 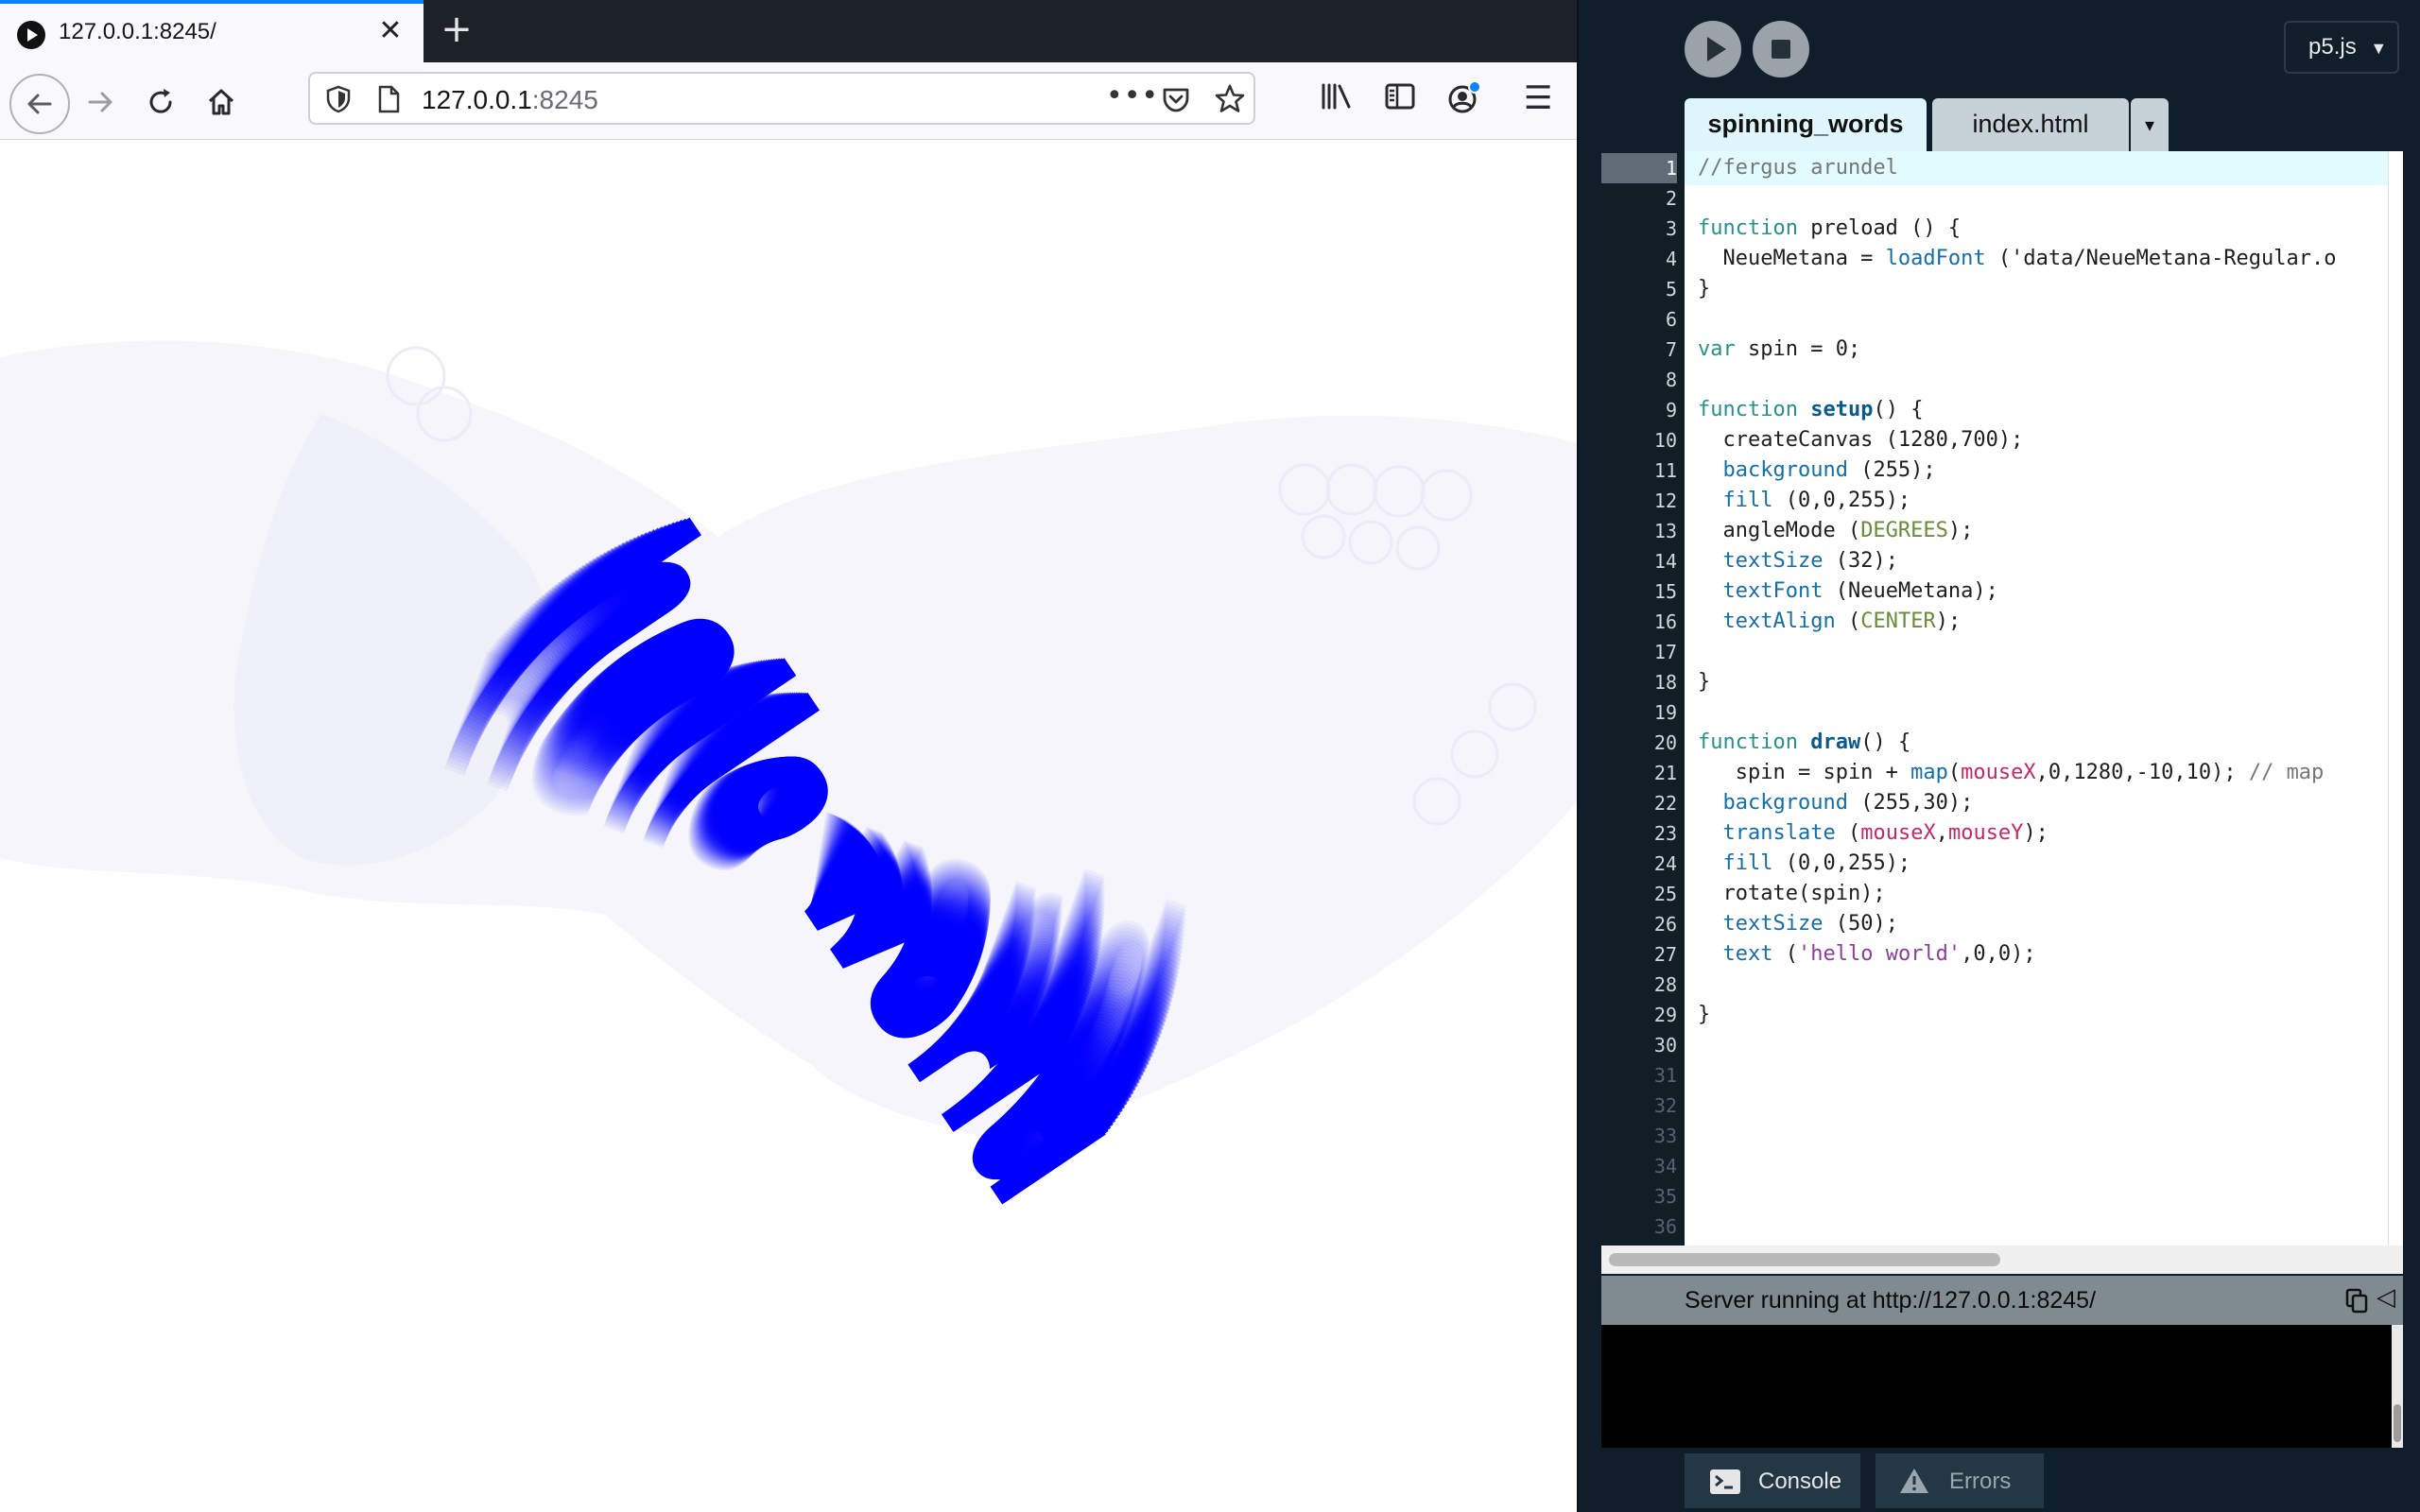 I want to click on sidebar-icon, so click(x=1400, y=96).